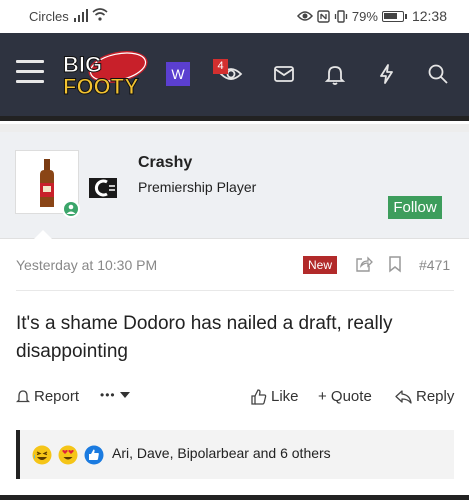 The height and width of the screenshot is (500, 469). Describe the element at coordinates (108, 395) in the screenshot. I see `more-label: •••` at that location.